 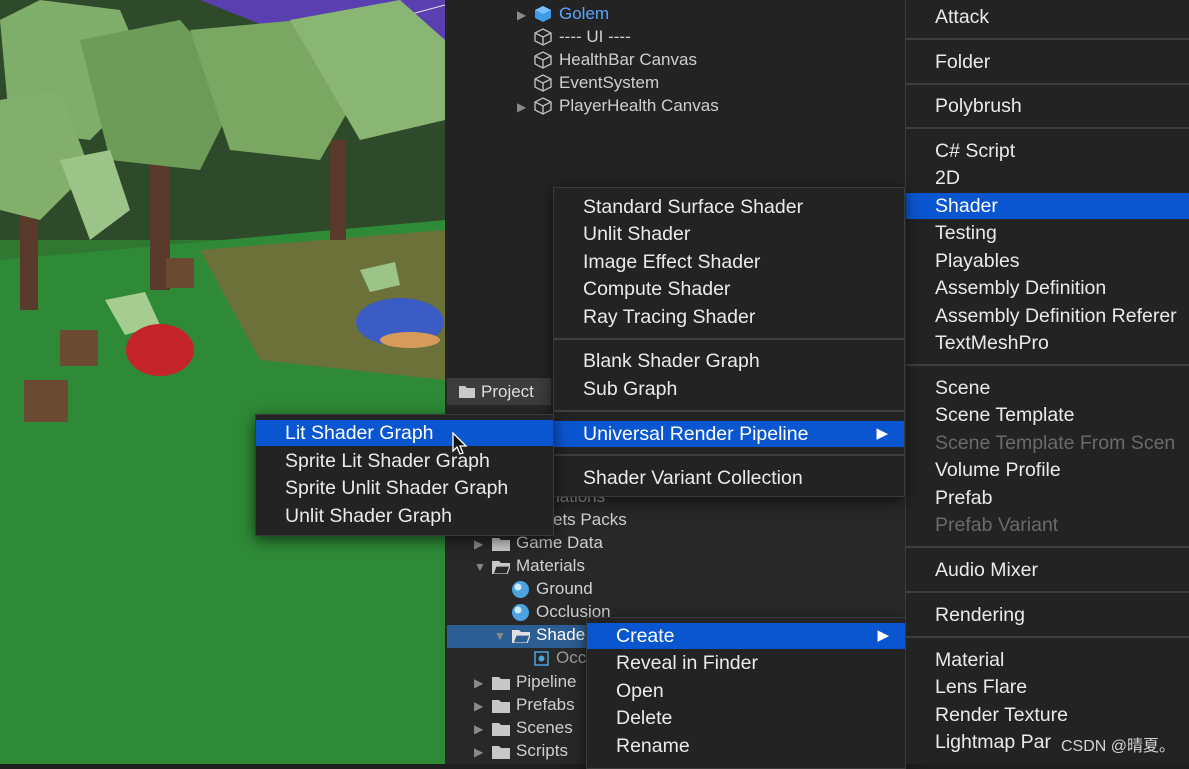 I want to click on project-item-scripts: Scripts, so click(x=542, y=751).